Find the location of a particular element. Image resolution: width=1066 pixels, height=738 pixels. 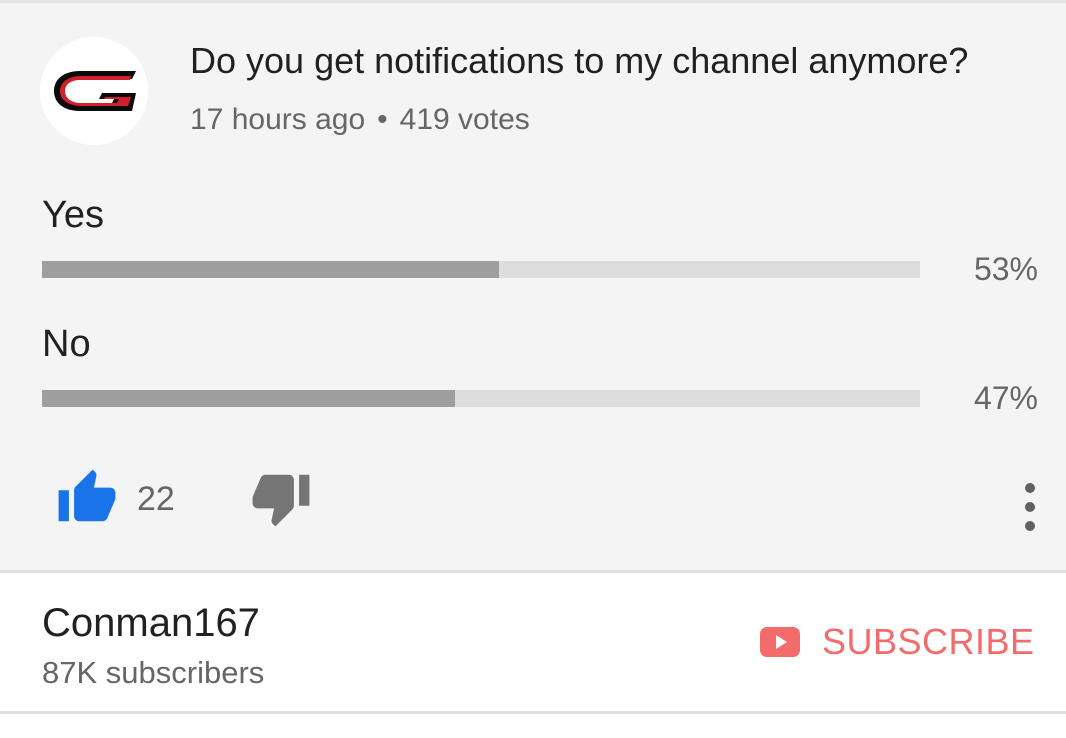

thumbs-up-icon is located at coordinates (87, 495).